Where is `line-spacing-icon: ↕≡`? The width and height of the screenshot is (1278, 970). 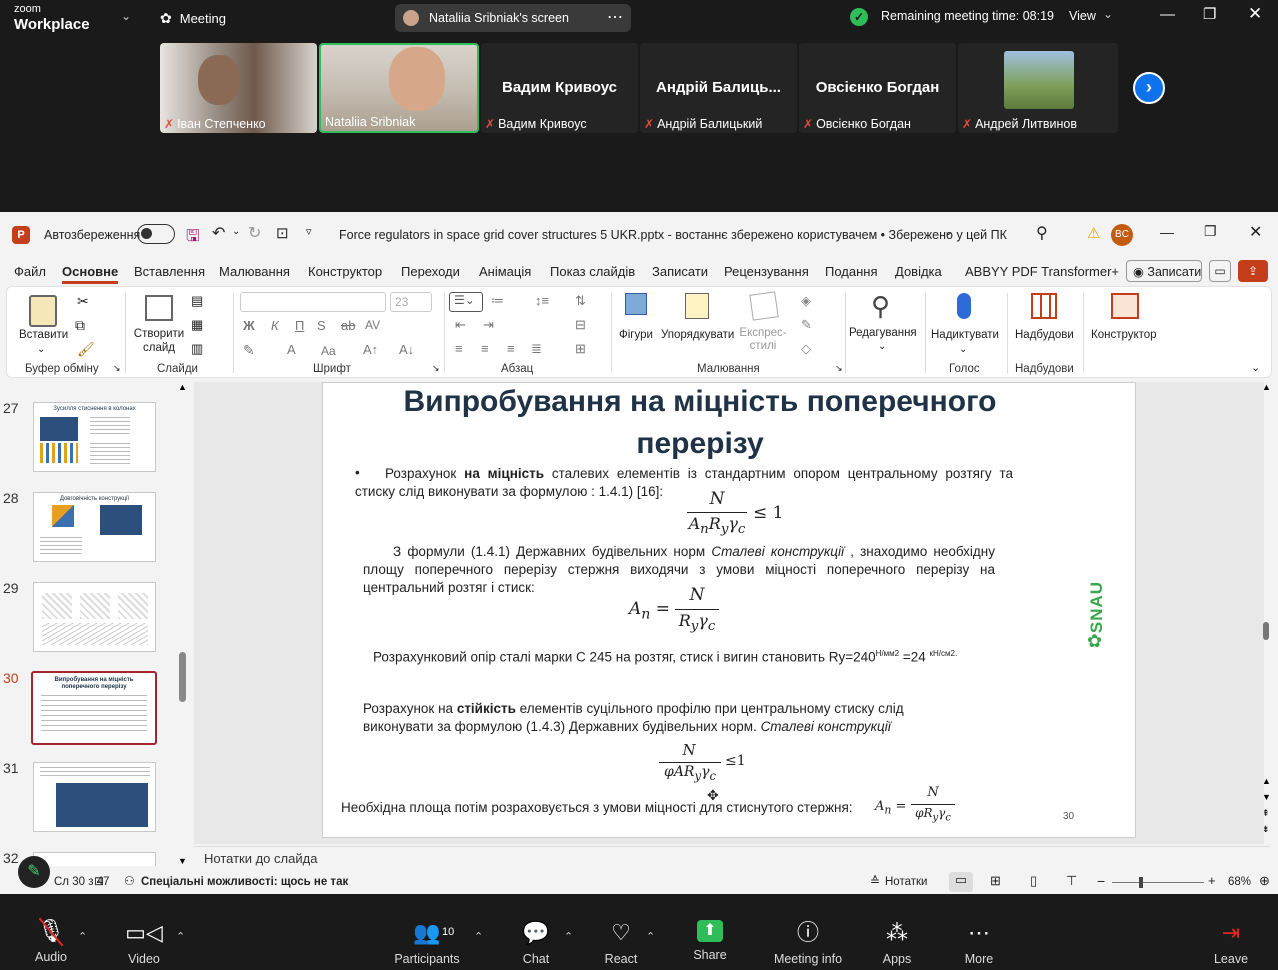
line-spacing-icon: ↕≡ is located at coordinates (542, 300).